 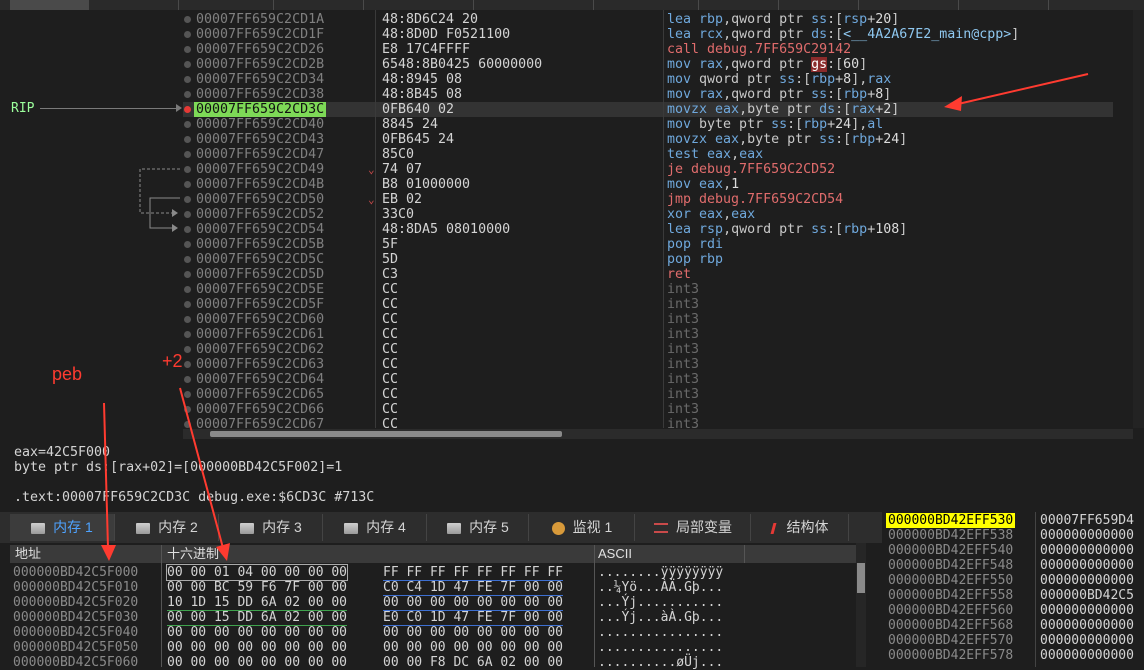 What do you see at coordinates (1013, 625) in the screenshot?
I see `stack-row: 000000BD42EFF568 000000000000` at bounding box center [1013, 625].